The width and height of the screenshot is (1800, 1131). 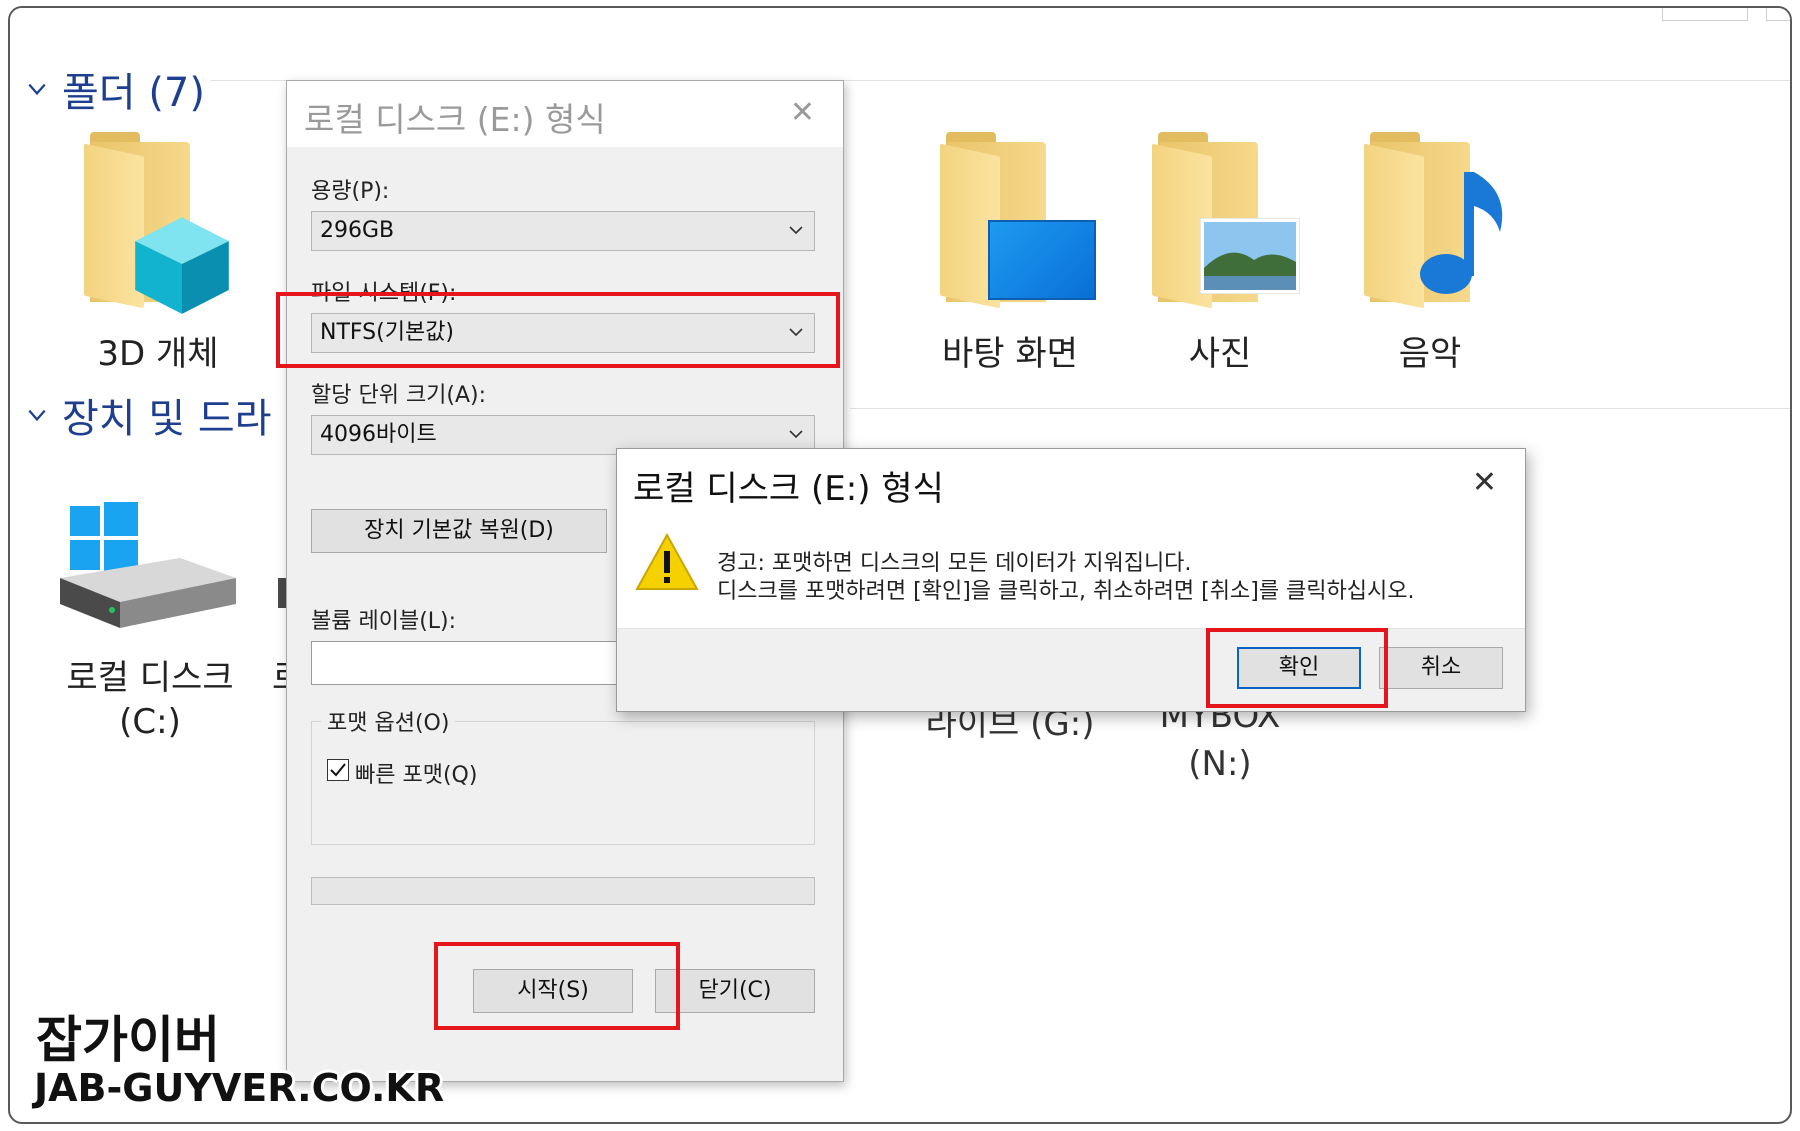 What do you see at coordinates (1220, 354) in the screenshot?
I see `folder-label-pictures: 사진` at bounding box center [1220, 354].